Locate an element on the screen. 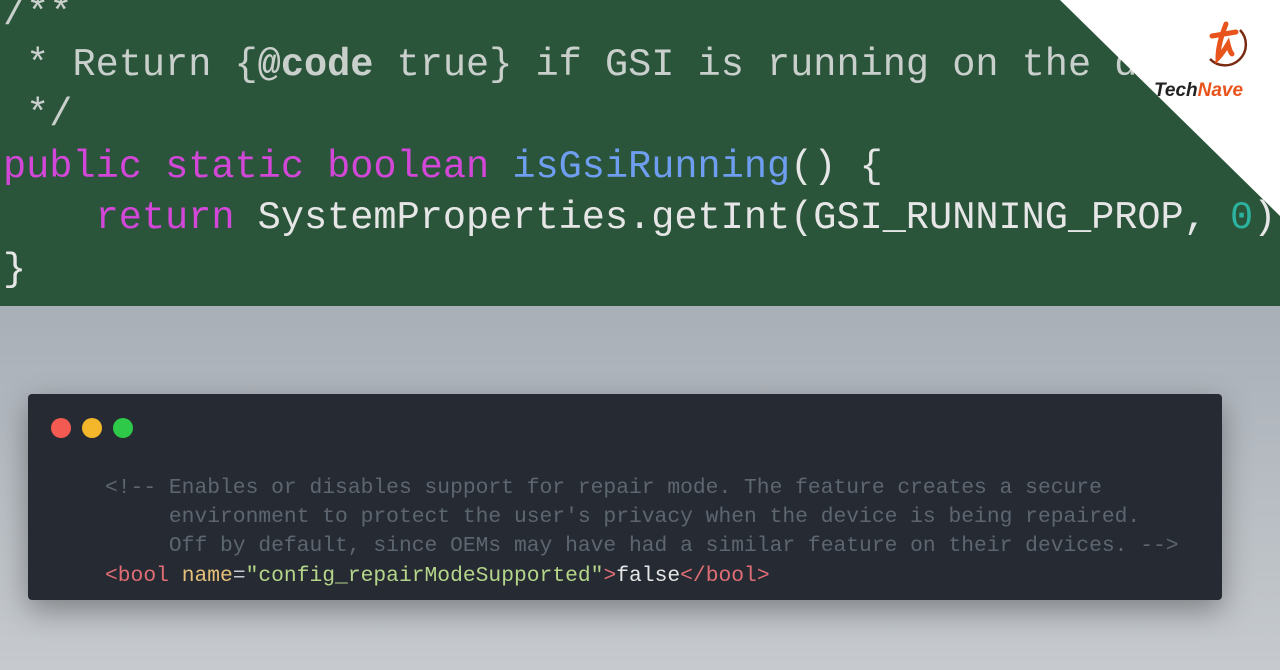  code-line: */ is located at coordinates (38, 115).